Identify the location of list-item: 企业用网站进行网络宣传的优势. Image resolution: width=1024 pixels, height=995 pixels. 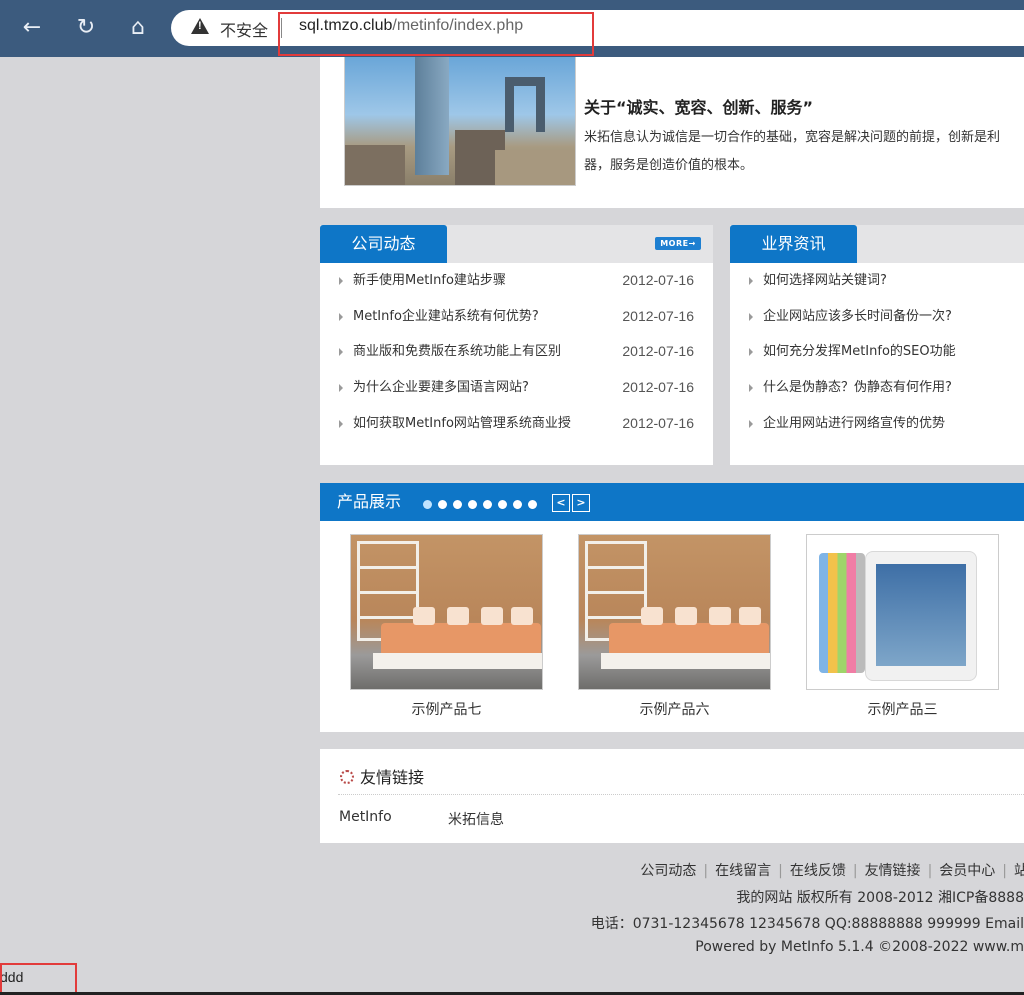
(877, 424).